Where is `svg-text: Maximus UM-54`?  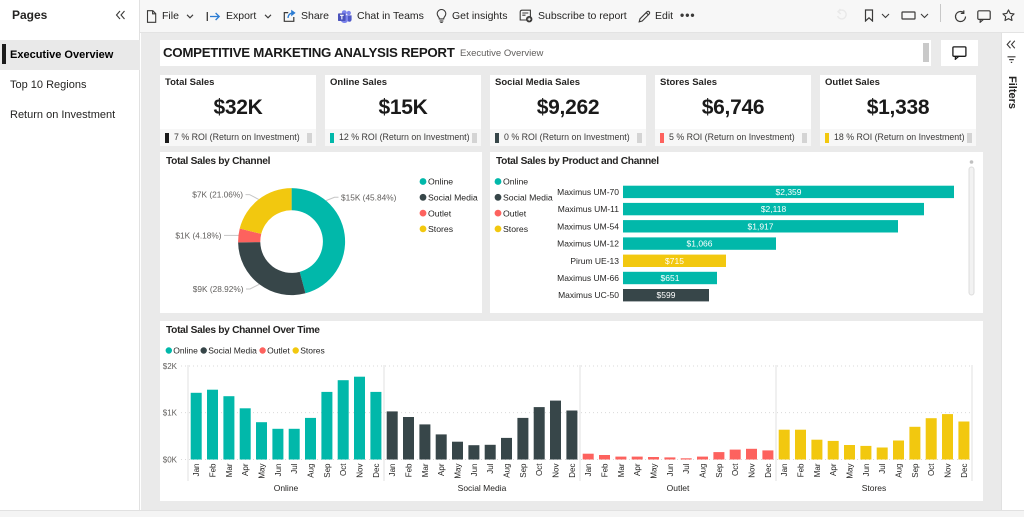 svg-text: Maximus UM-54 is located at coordinates (588, 226).